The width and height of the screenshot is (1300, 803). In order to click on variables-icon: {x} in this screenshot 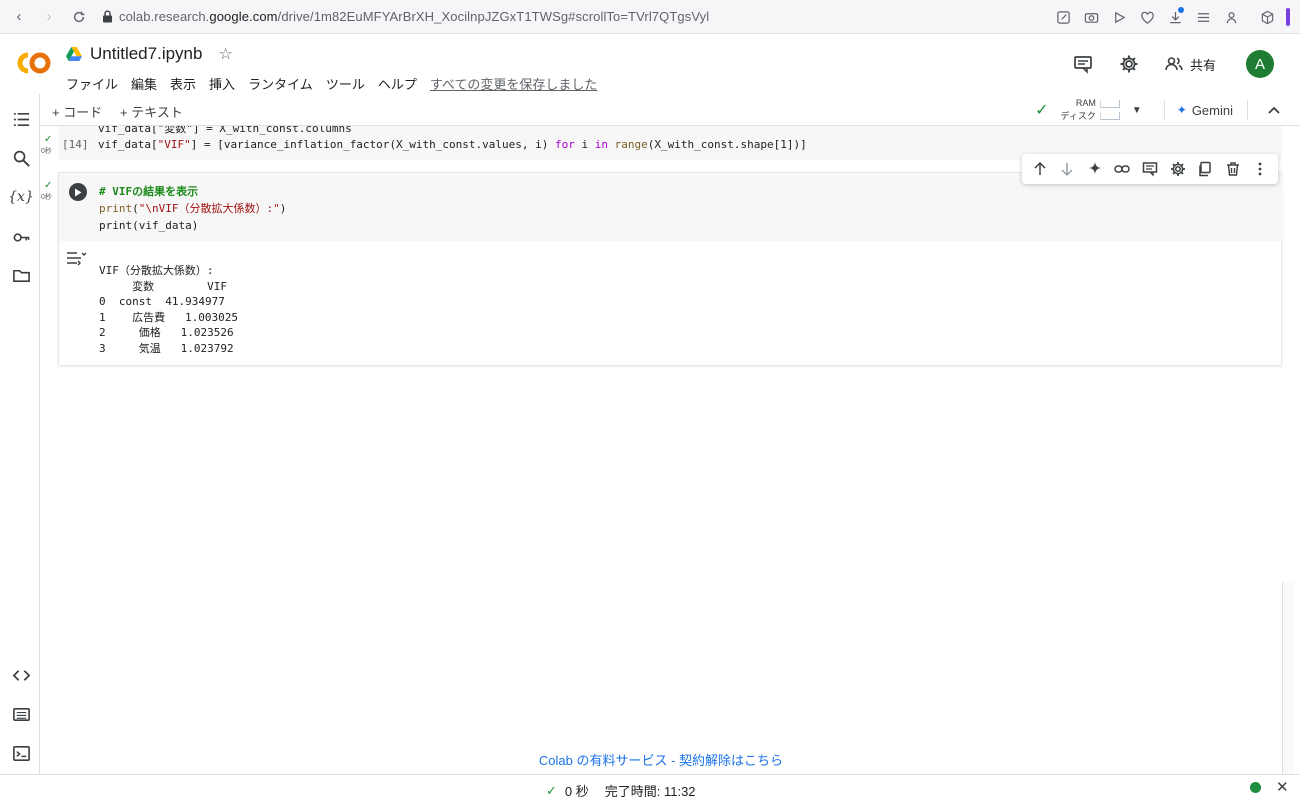, I will do `click(21, 197)`.